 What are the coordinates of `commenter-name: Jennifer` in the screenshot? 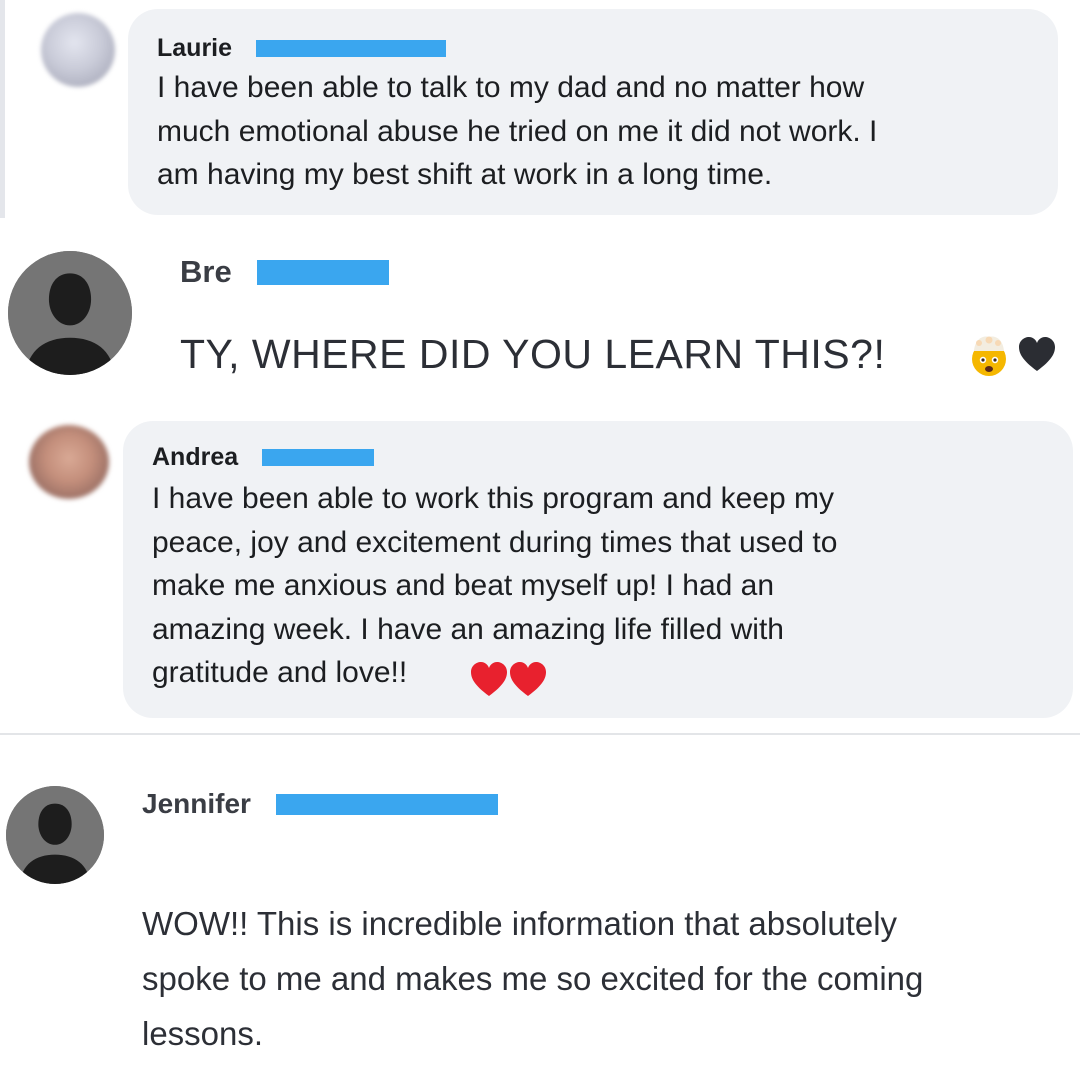 It's located at (196, 804).